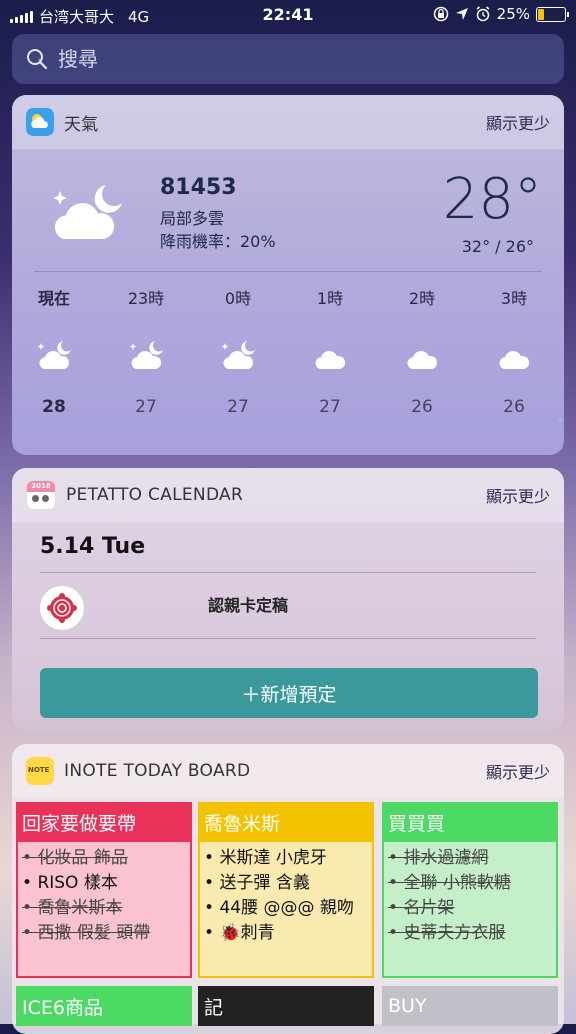 This screenshot has width=576, height=1034. I want to click on weather-app-icon, so click(40, 122).